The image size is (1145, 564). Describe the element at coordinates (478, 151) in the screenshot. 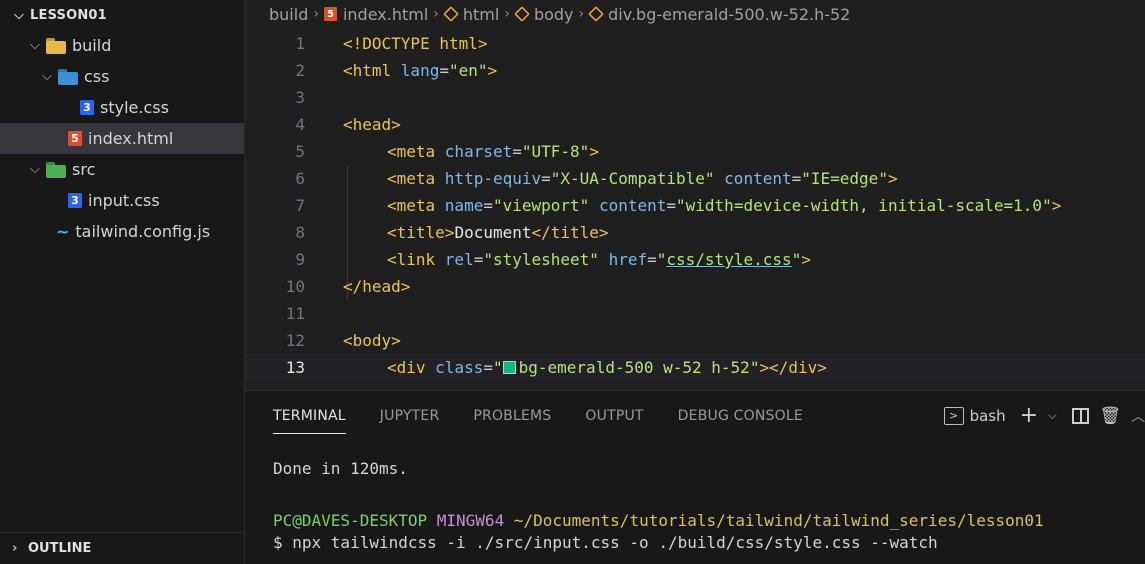

I see `code-token: charset` at that location.